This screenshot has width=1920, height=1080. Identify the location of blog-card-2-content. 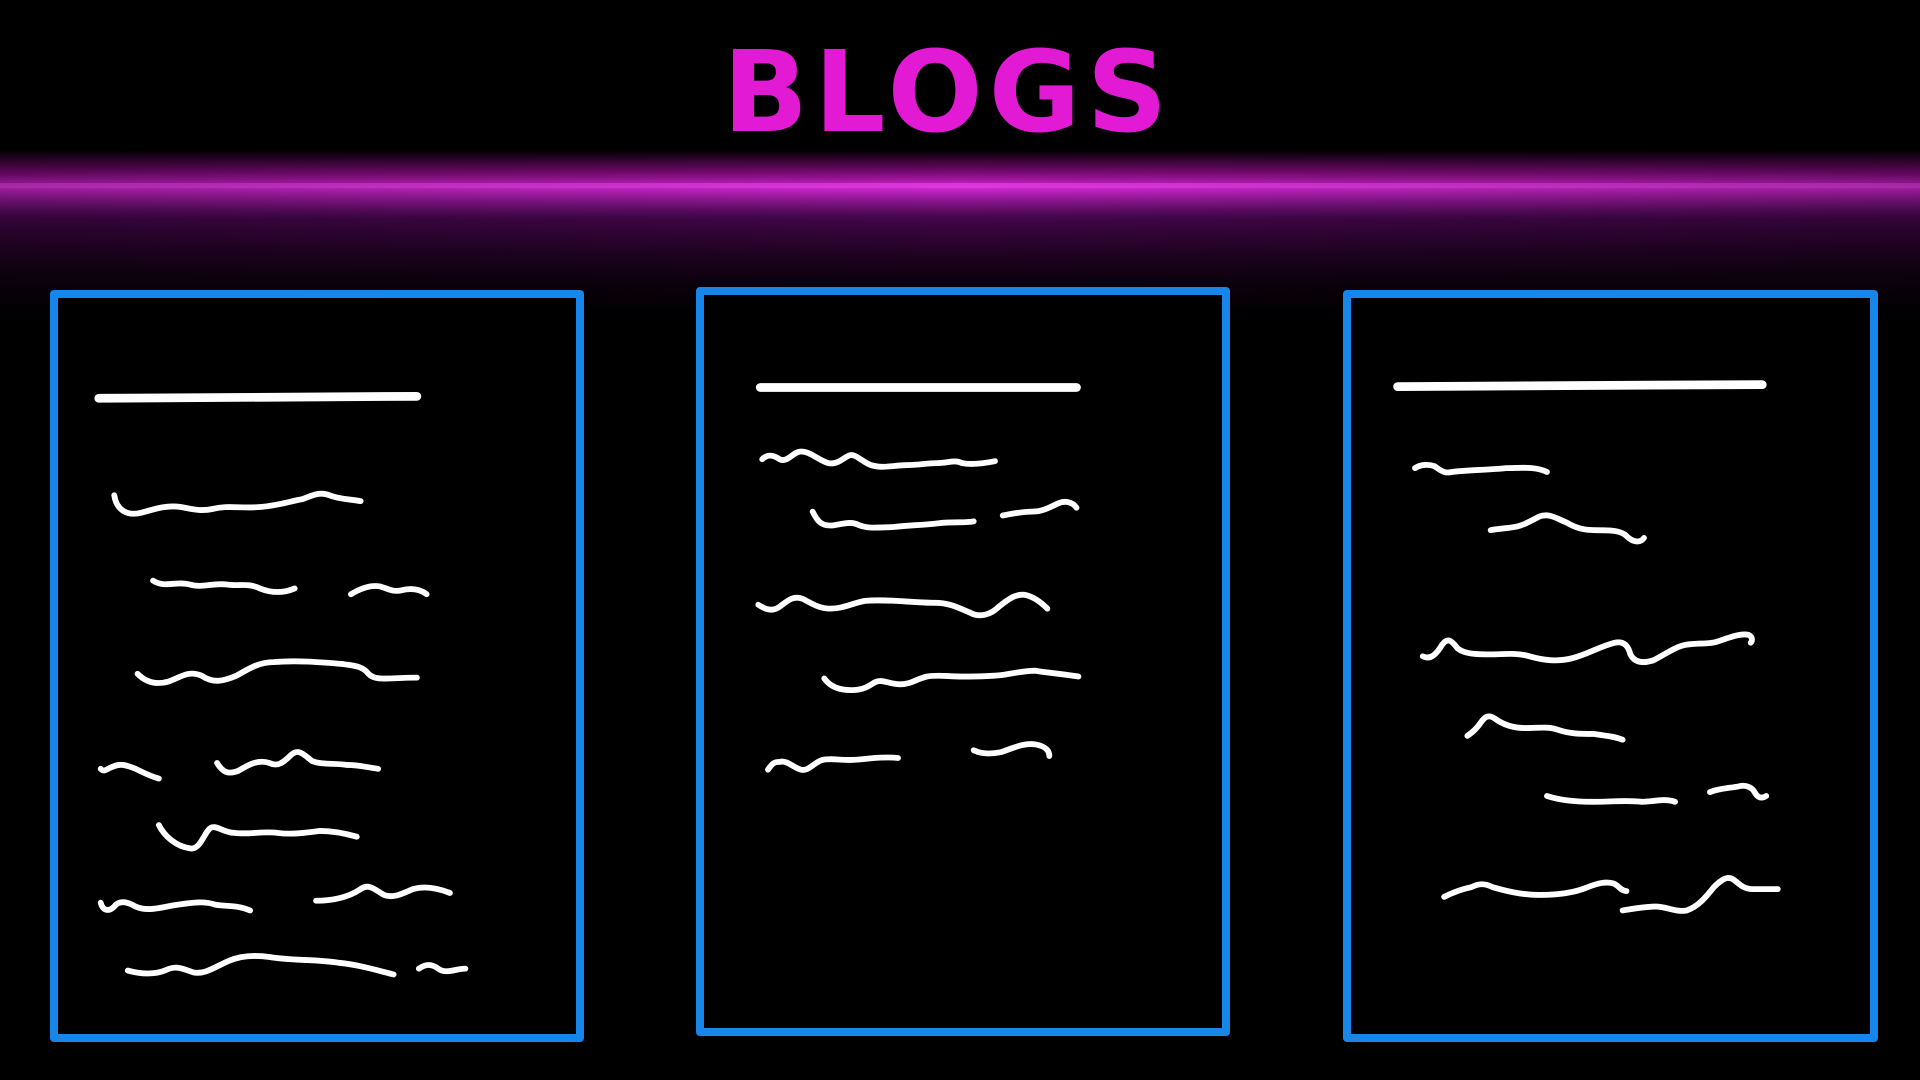
(918, 578).